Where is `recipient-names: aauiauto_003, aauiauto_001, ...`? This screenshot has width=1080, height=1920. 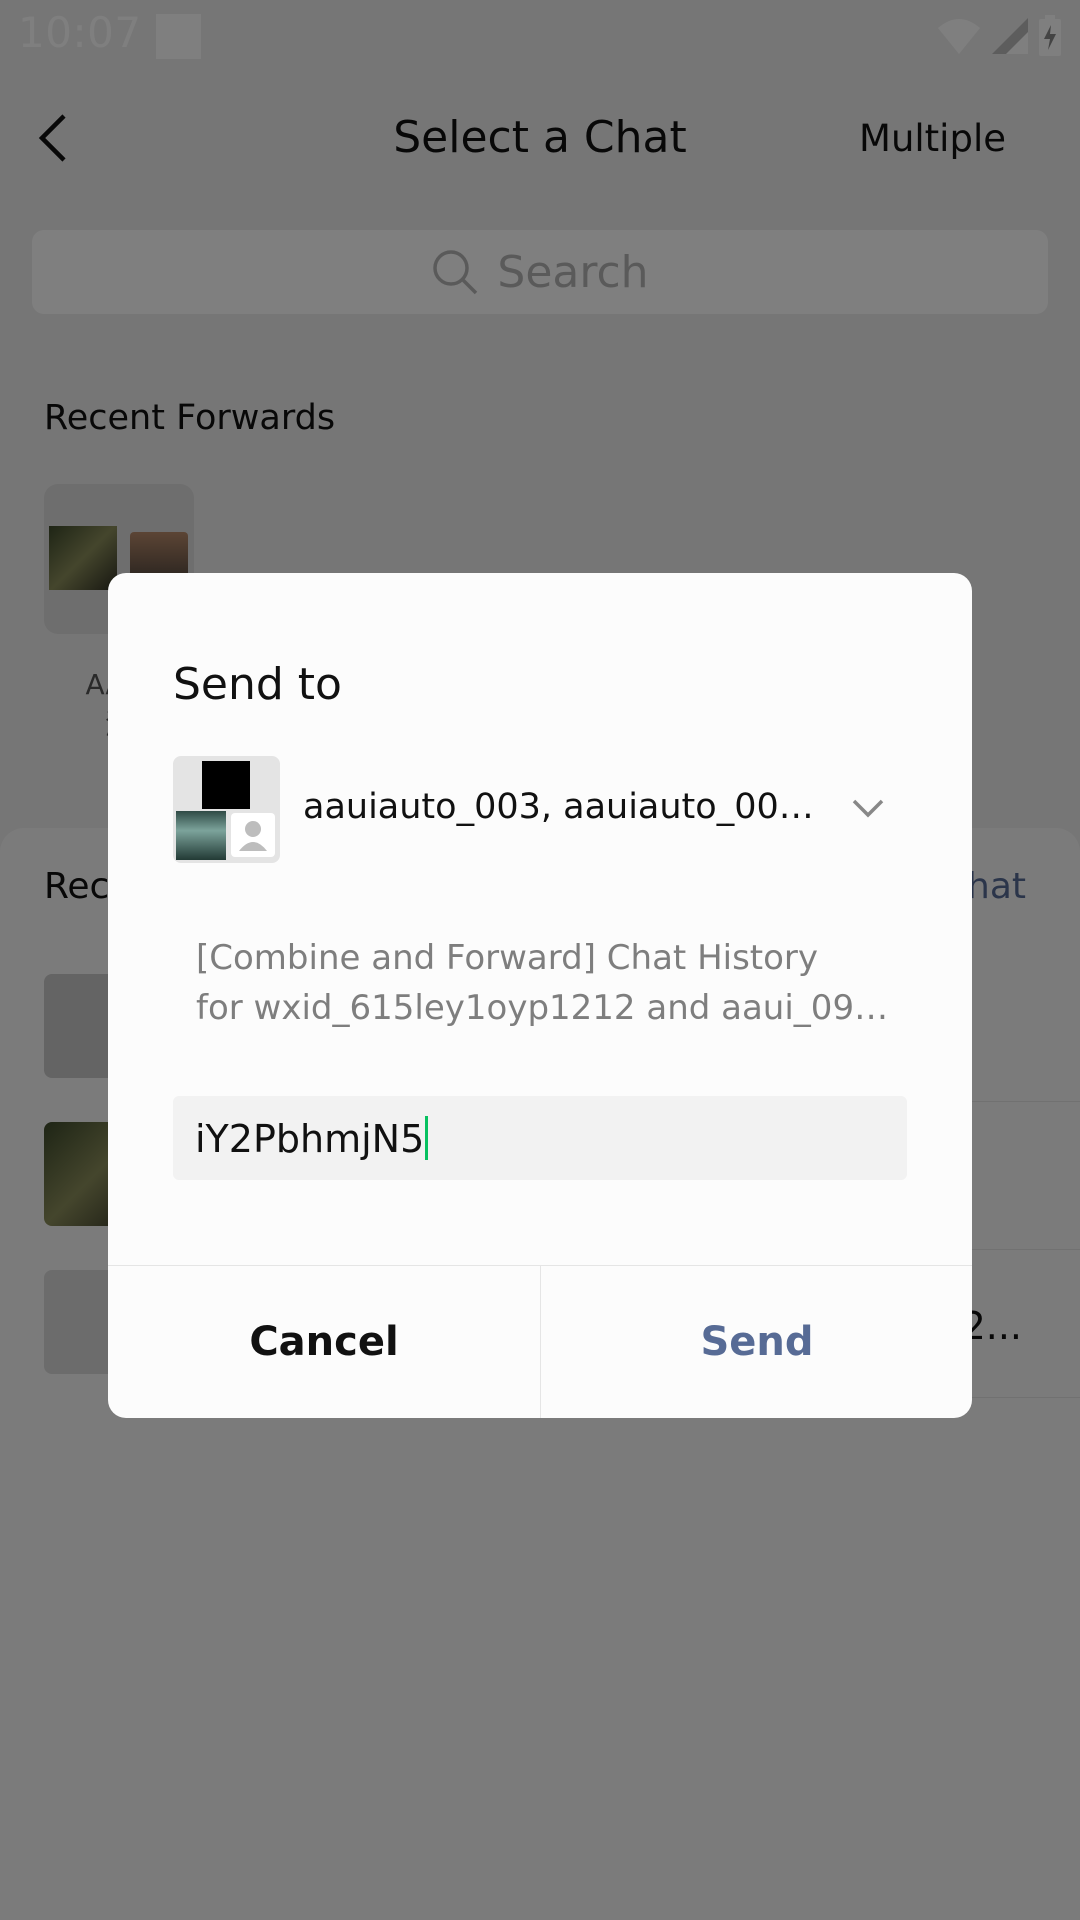
recipient-names: aauiauto_003, aauiauto_001, ... is located at coordinates (563, 807).